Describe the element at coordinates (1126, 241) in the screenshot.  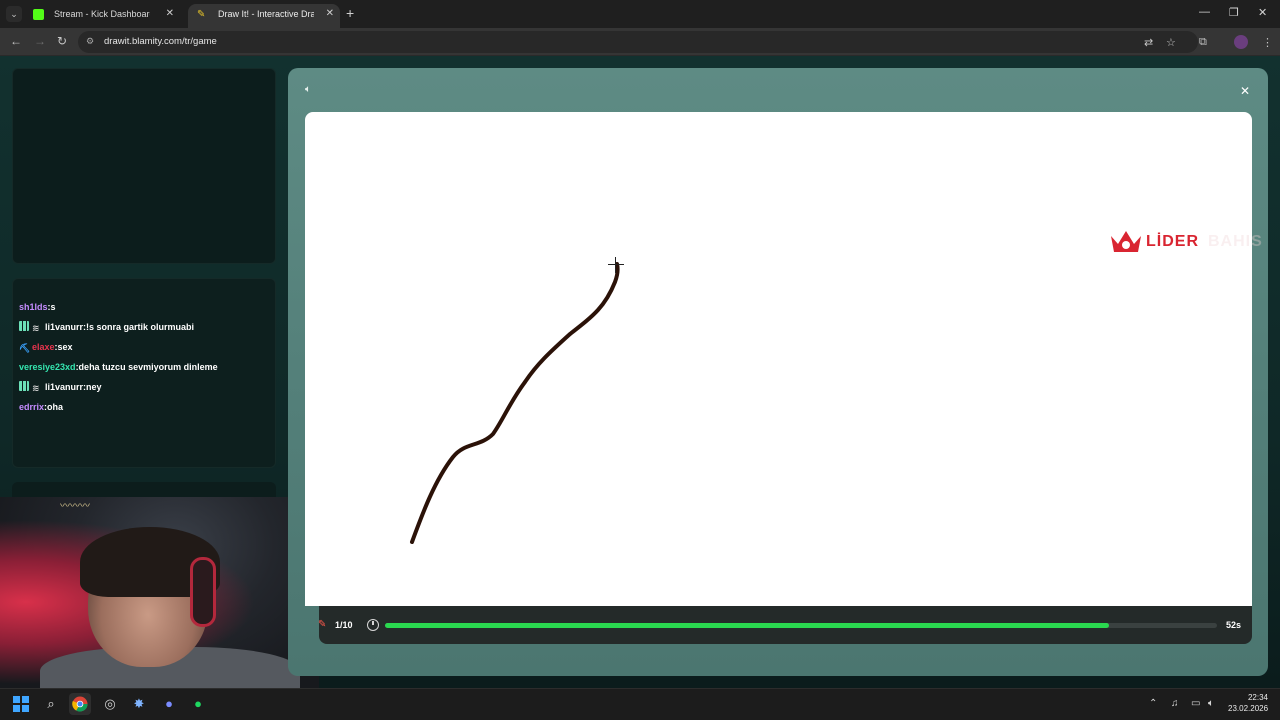
I see `crown-logo-icon` at that location.